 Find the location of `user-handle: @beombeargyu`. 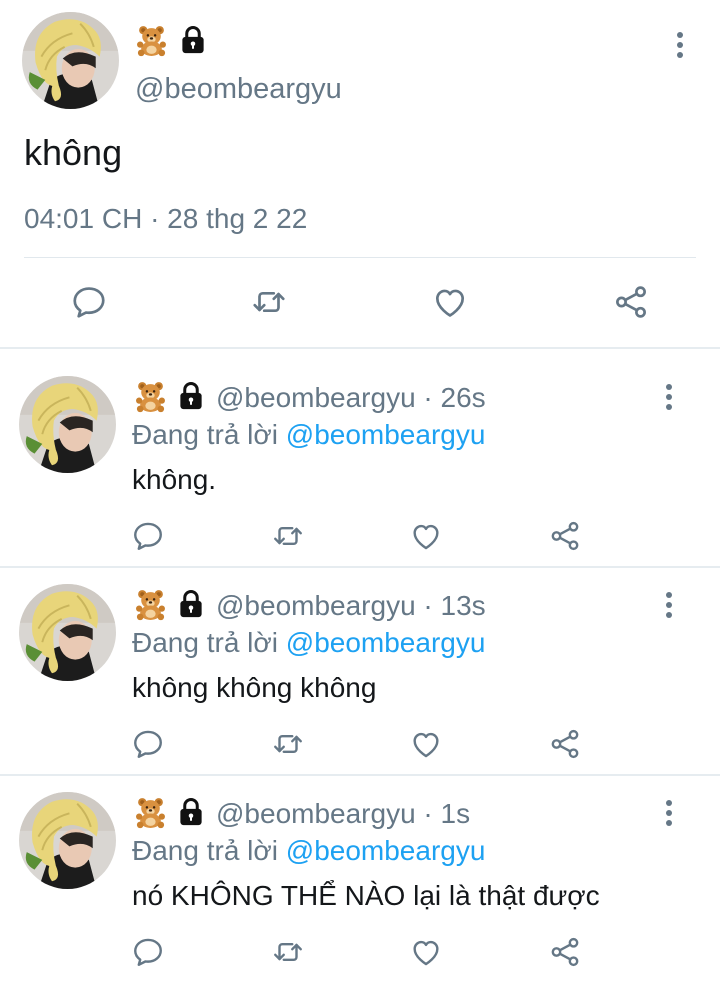

user-handle: @beombeargyu is located at coordinates (238, 89).